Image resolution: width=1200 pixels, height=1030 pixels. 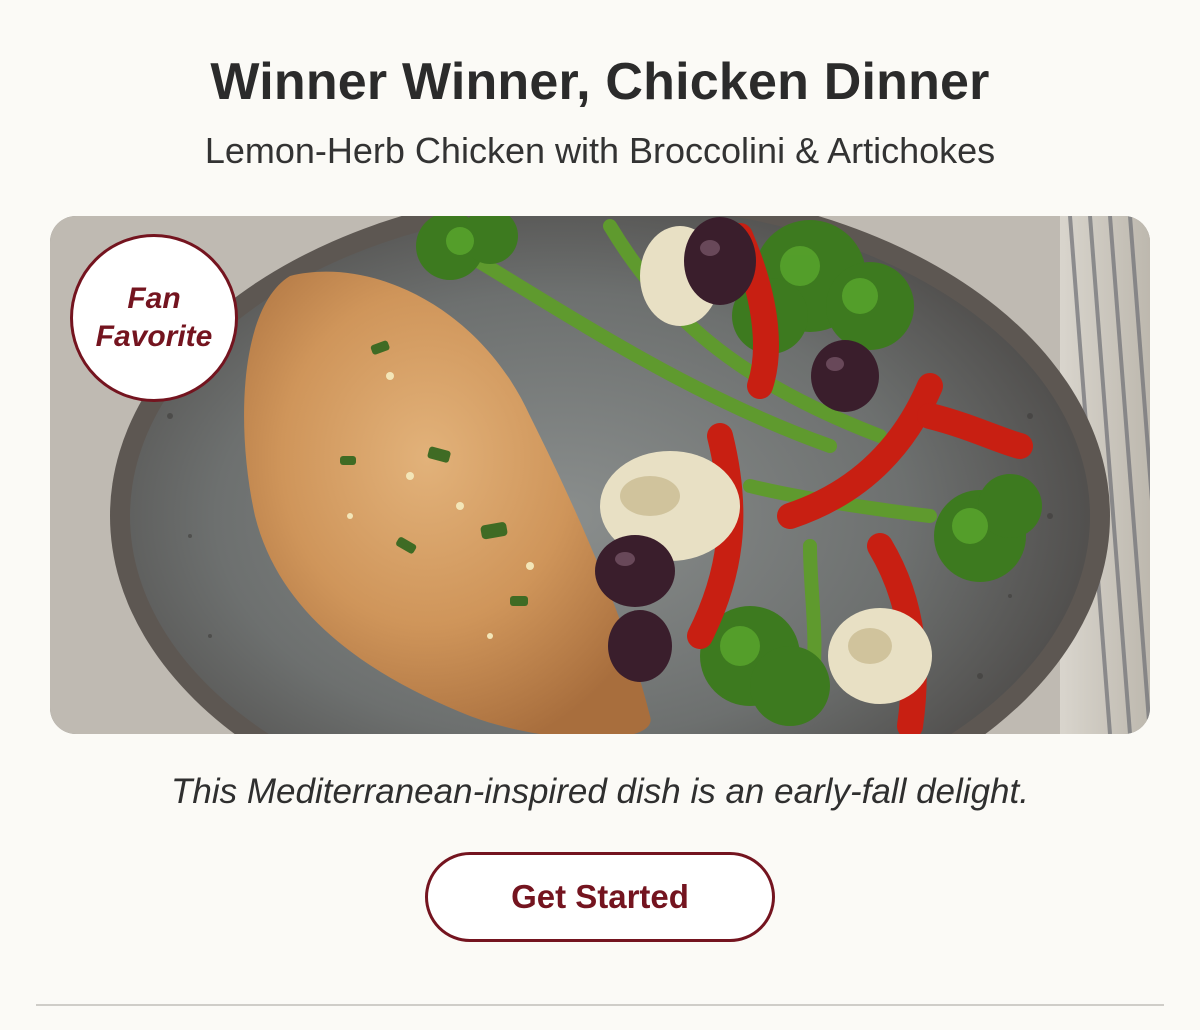 I want to click on fan-favorite-badge: Fan Favorite, so click(x=154, y=318).